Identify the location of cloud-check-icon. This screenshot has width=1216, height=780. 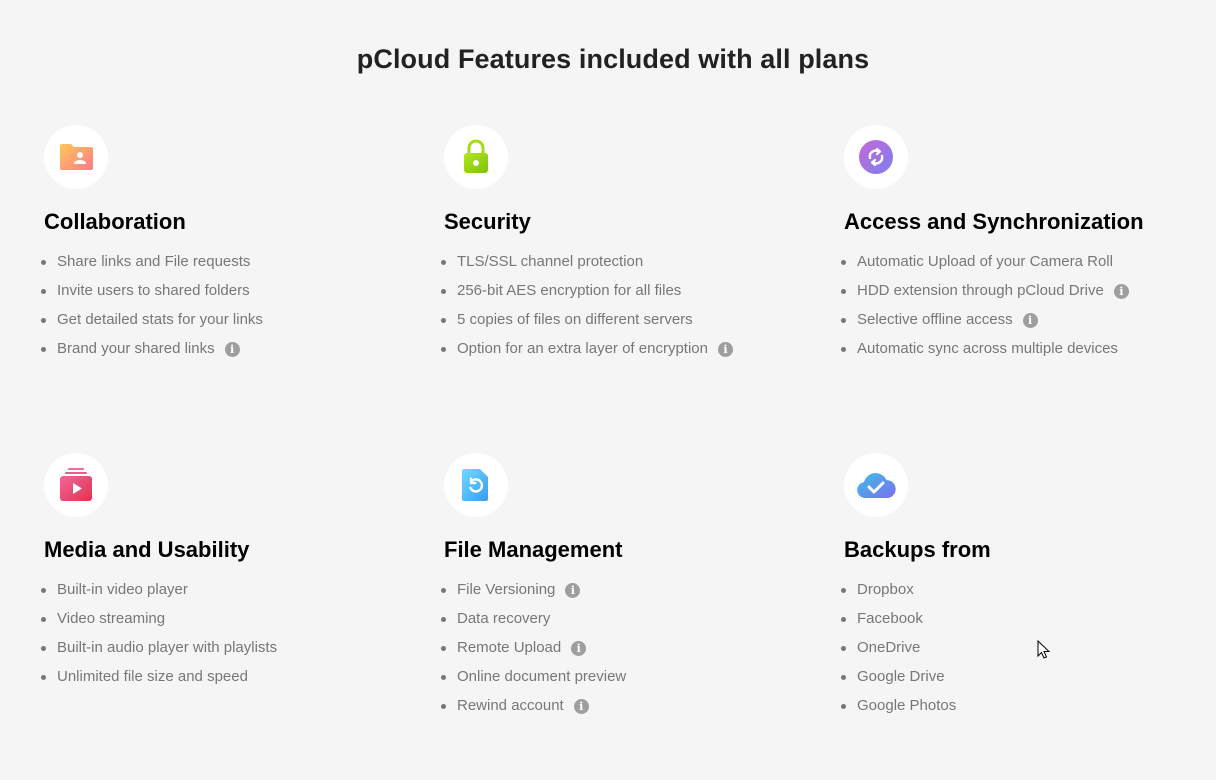
(876, 485).